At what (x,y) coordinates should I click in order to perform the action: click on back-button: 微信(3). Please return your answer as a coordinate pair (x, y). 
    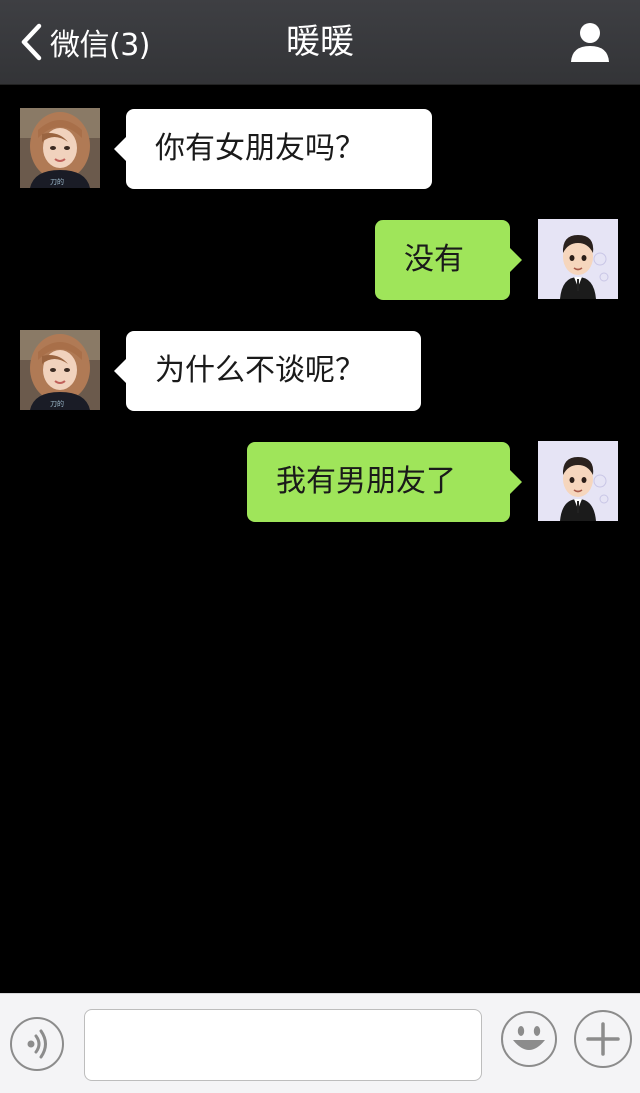
    Looking at the image, I should click on (84, 42).